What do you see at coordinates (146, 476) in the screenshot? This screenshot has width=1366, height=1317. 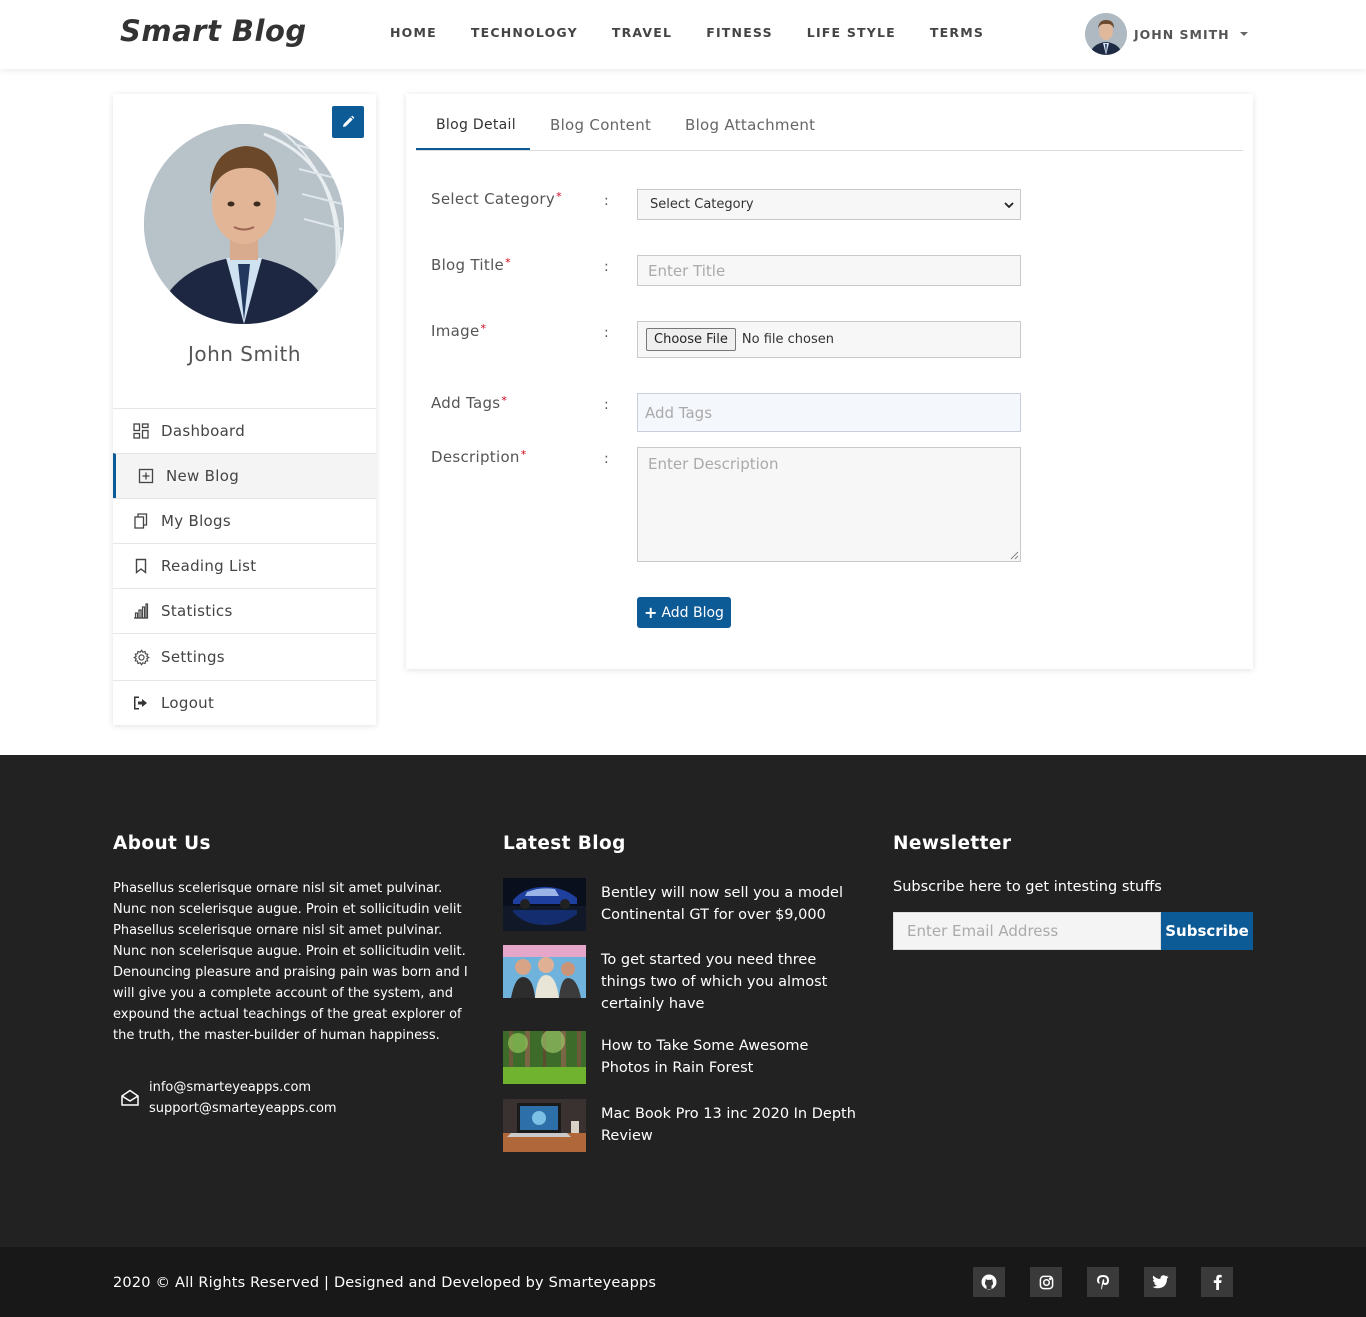 I see `plus-square-icon` at bounding box center [146, 476].